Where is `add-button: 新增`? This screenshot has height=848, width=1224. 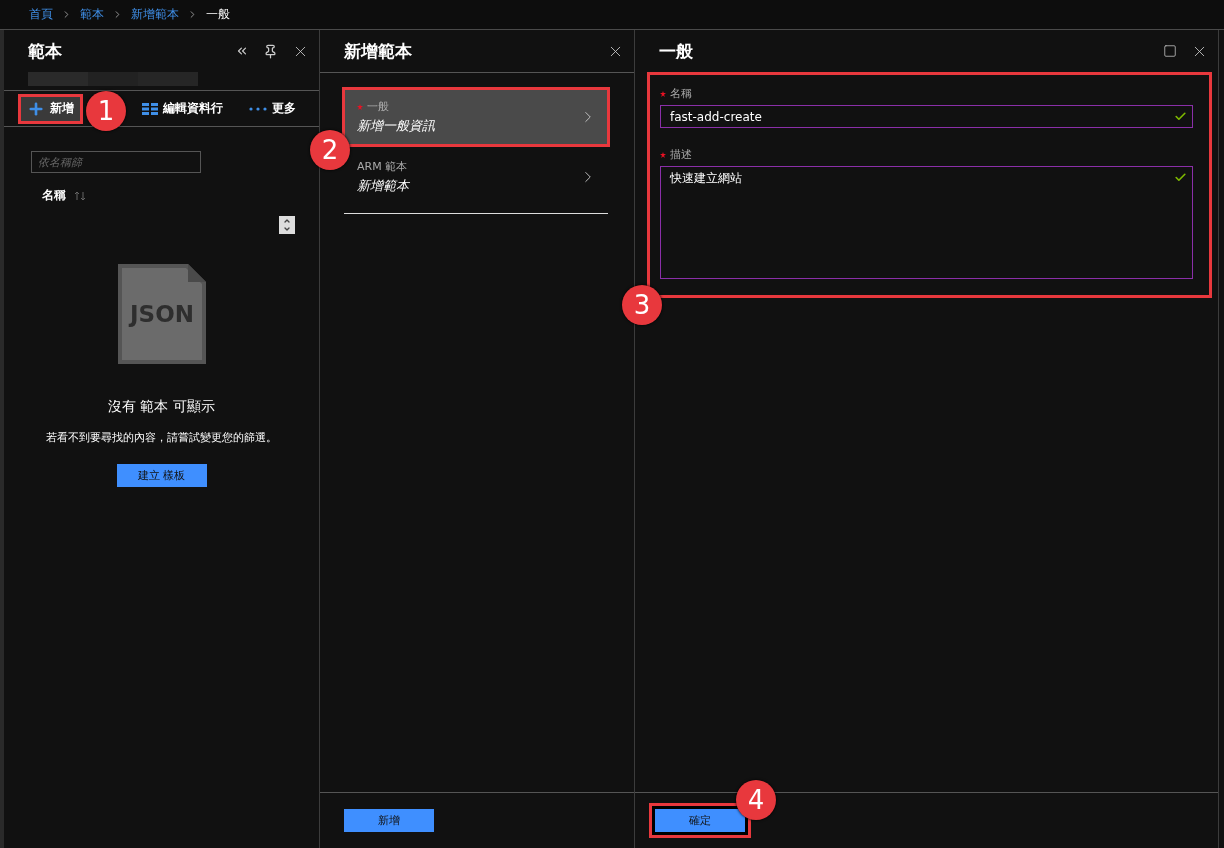 add-button: 新增 is located at coordinates (389, 820).